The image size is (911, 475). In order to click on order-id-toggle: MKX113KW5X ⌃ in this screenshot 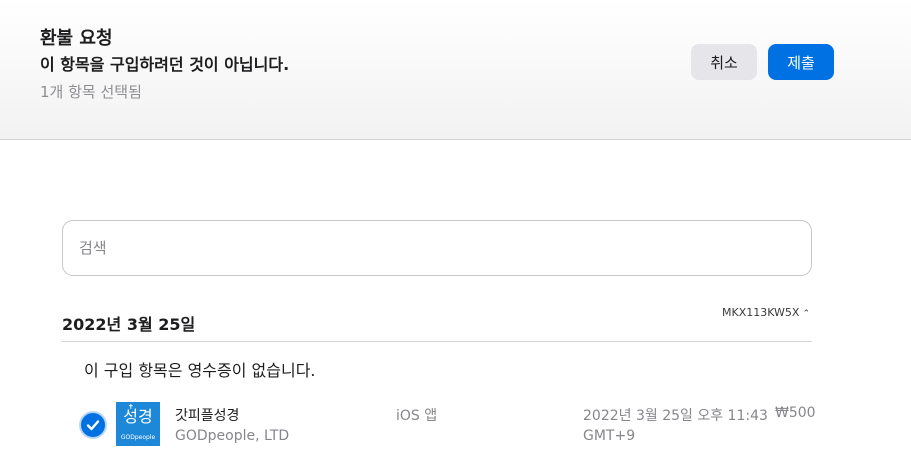, I will do `click(766, 312)`.